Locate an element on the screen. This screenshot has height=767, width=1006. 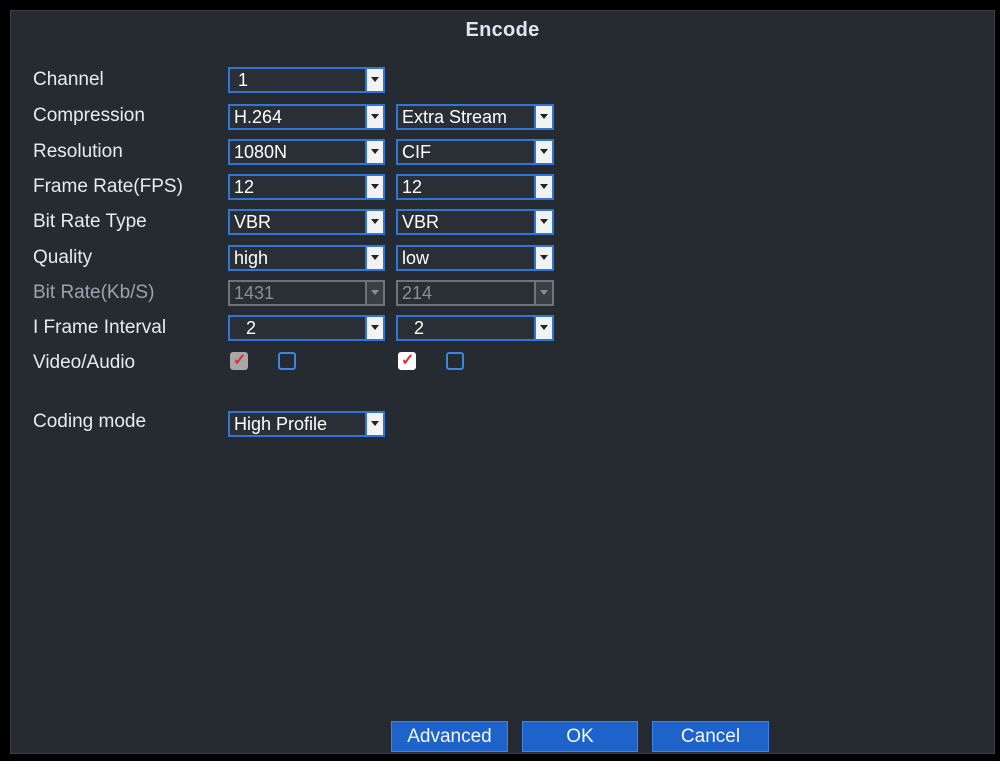
main-audio-checkbox is located at coordinates (287, 361).